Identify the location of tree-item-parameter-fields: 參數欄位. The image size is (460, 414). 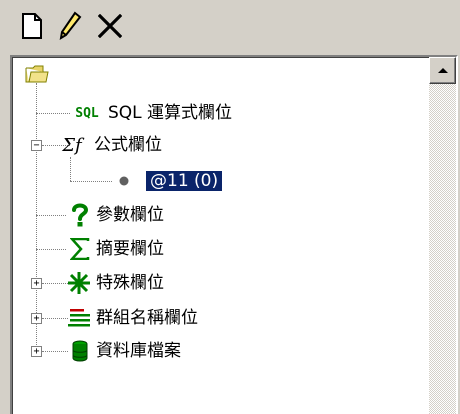
(130, 215).